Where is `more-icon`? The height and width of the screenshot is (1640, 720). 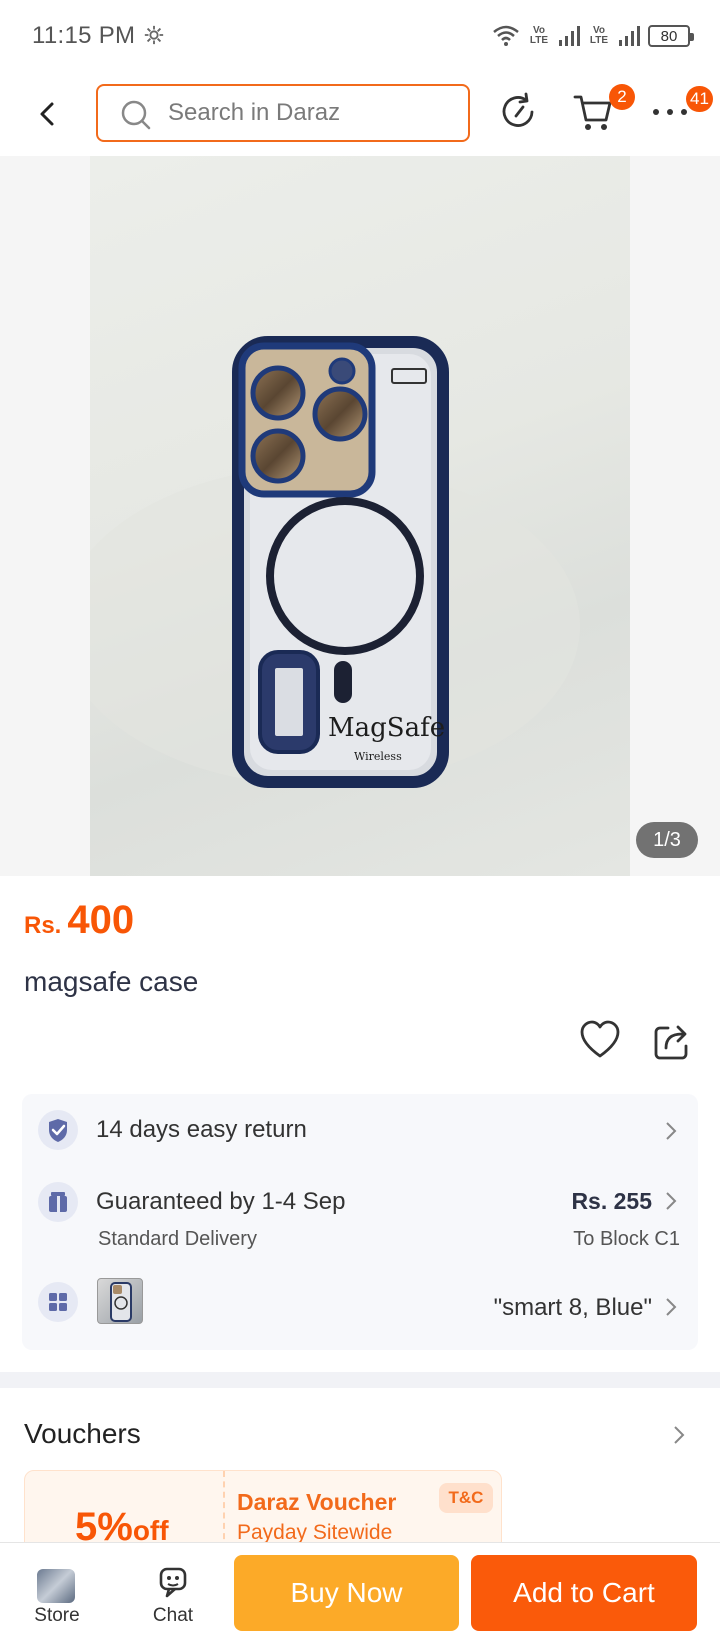
more-icon is located at coordinates (670, 112).